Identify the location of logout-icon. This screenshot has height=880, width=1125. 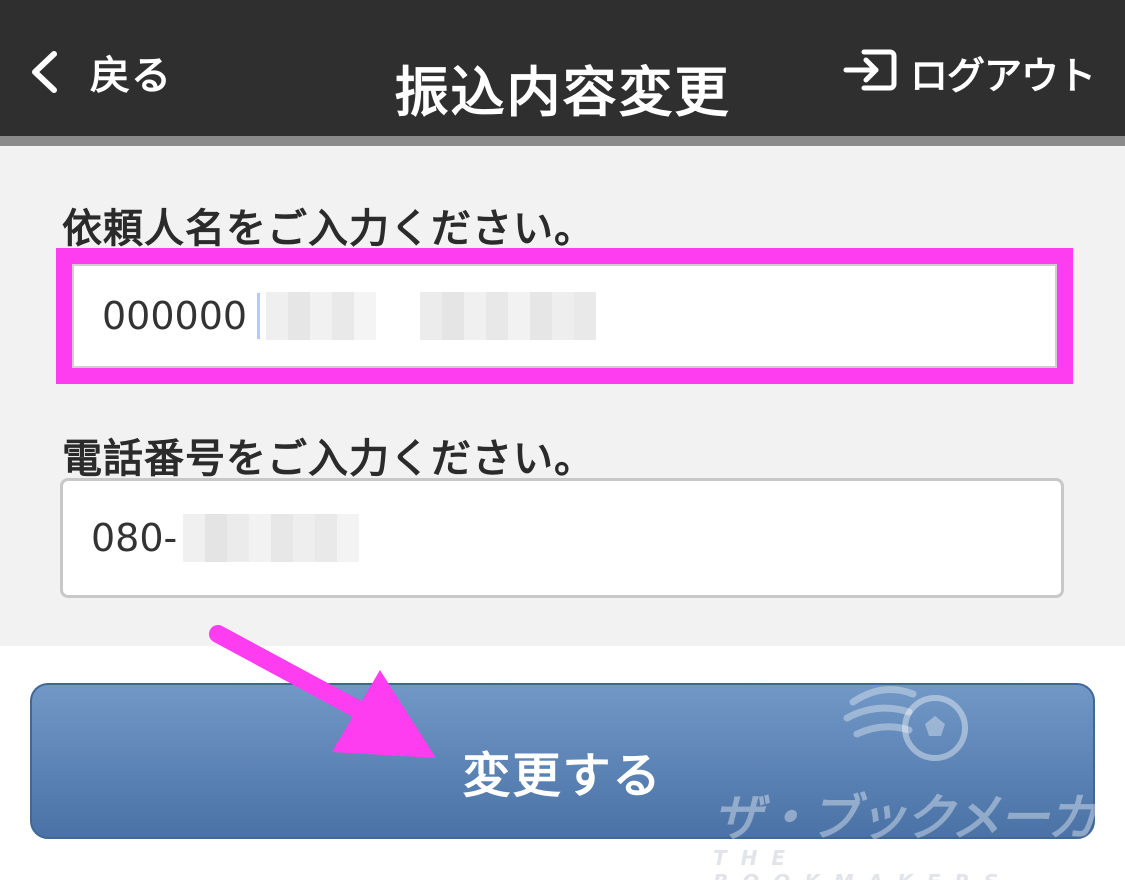
(870, 72).